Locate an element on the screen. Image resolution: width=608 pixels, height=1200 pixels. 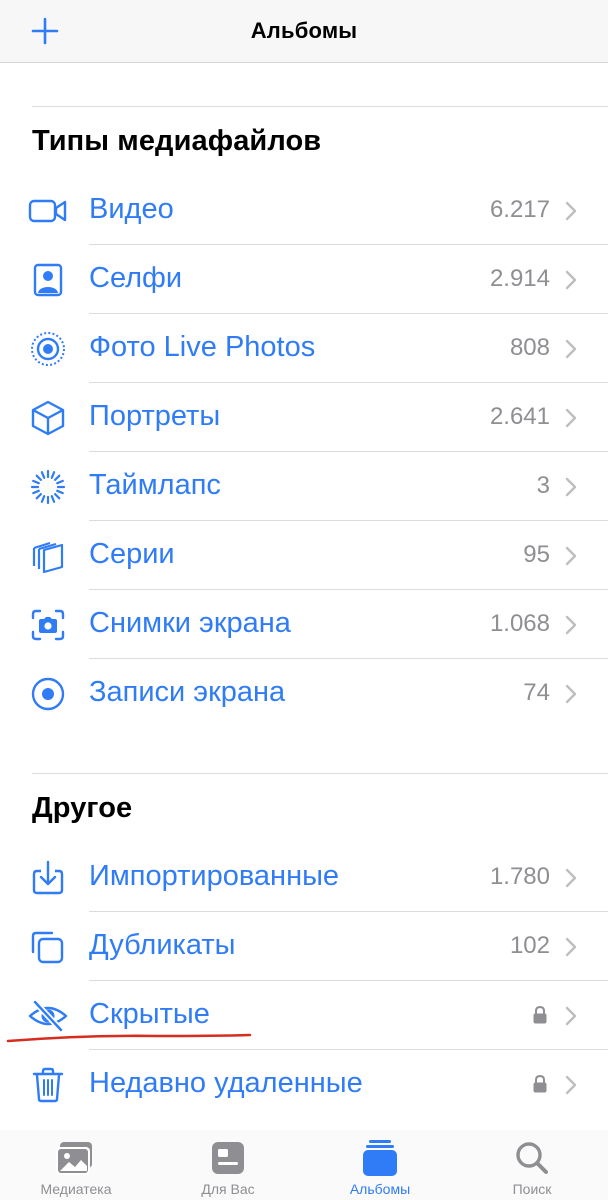
album-label: Снимки экрана is located at coordinates (190, 623).